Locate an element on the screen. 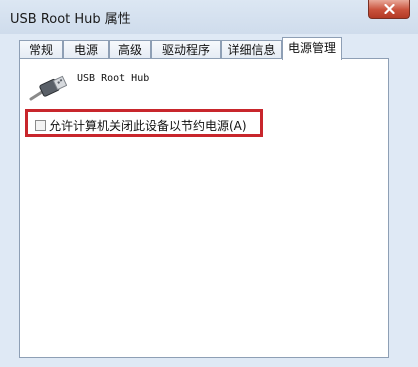  tab-power-management: 电源管理 is located at coordinates (312, 48).